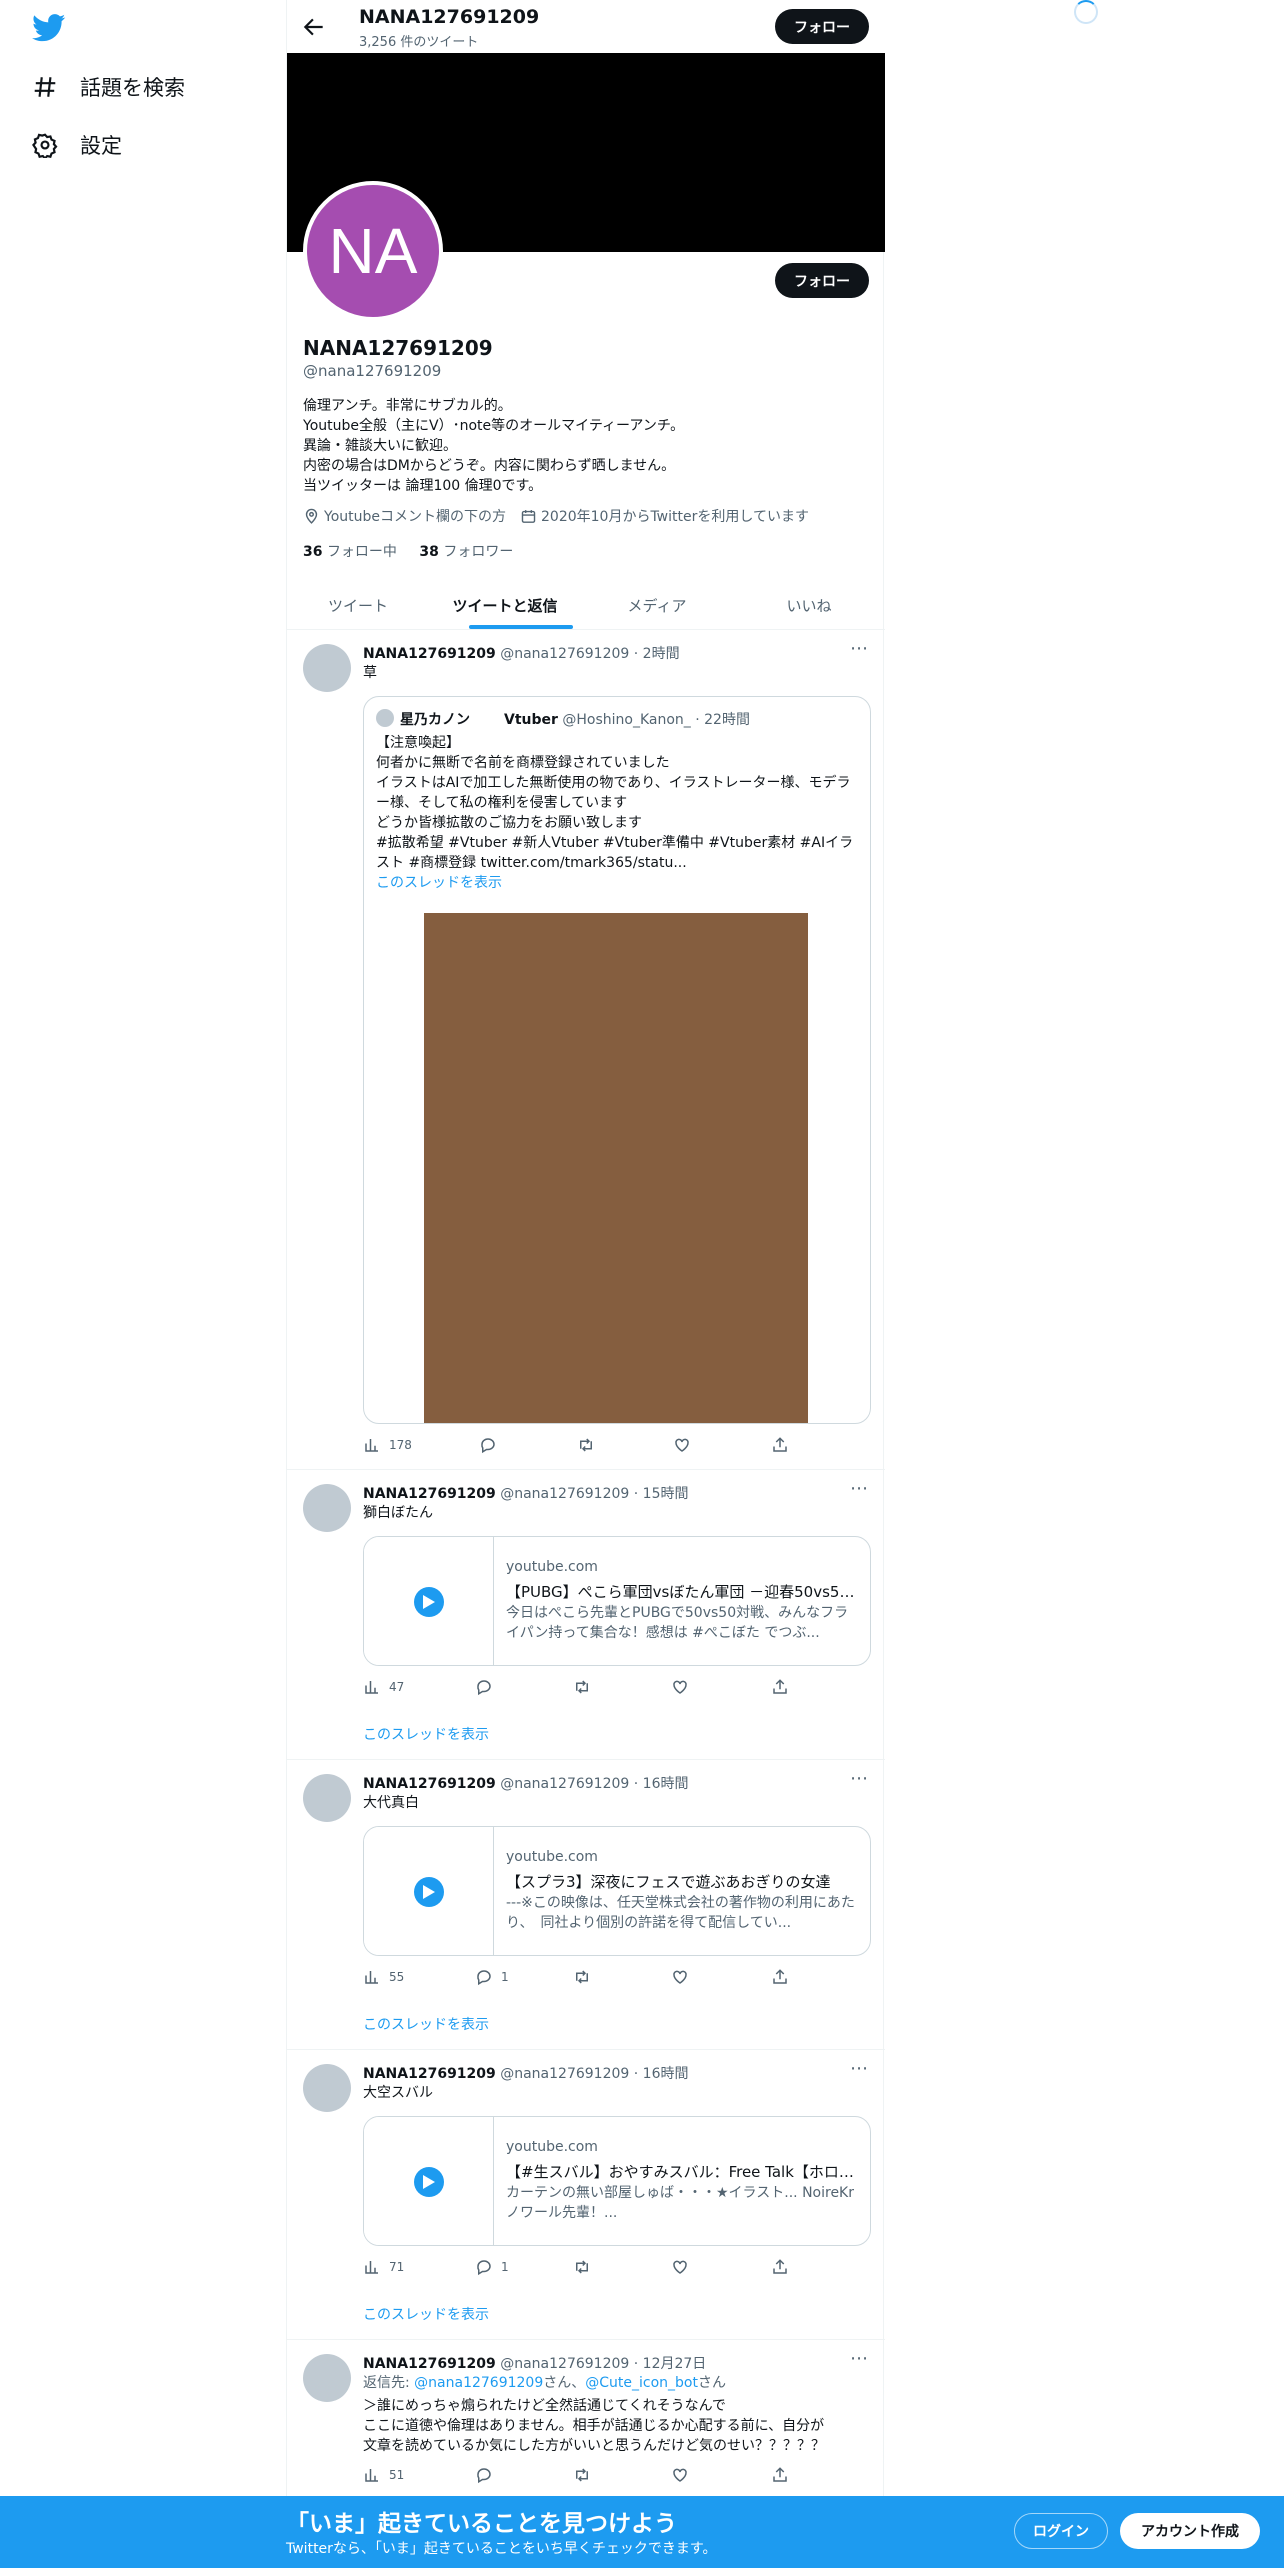 The image size is (1284, 2568). Describe the element at coordinates (108, 87) in the screenshot. I see `sidebar-item-explore: 話題を検索` at that location.